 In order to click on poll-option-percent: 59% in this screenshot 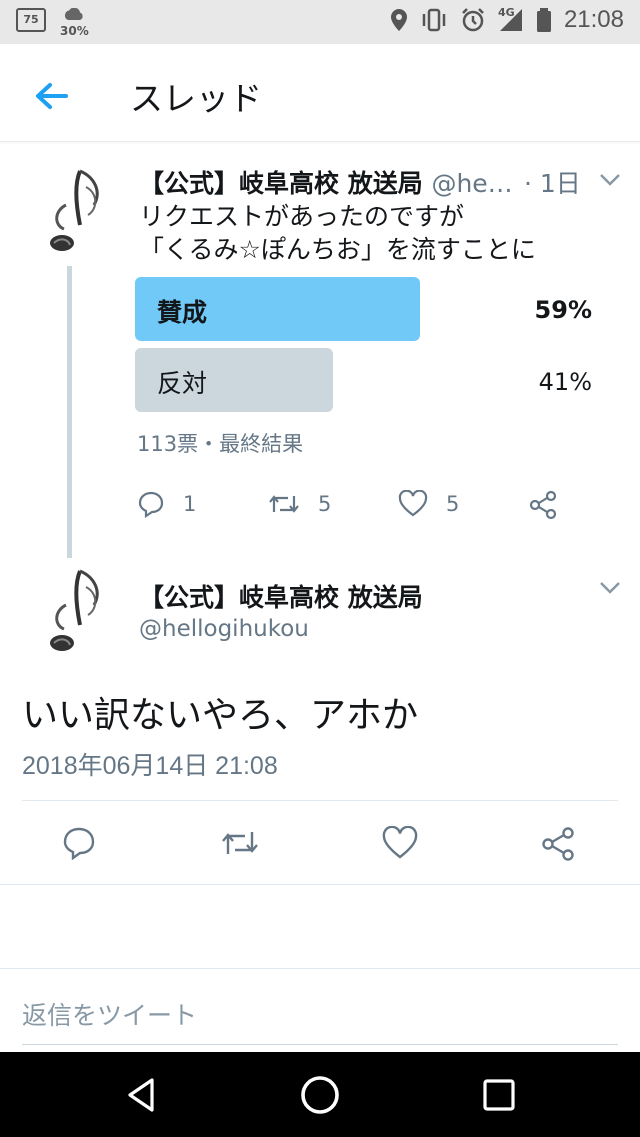, I will do `click(563, 310)`.